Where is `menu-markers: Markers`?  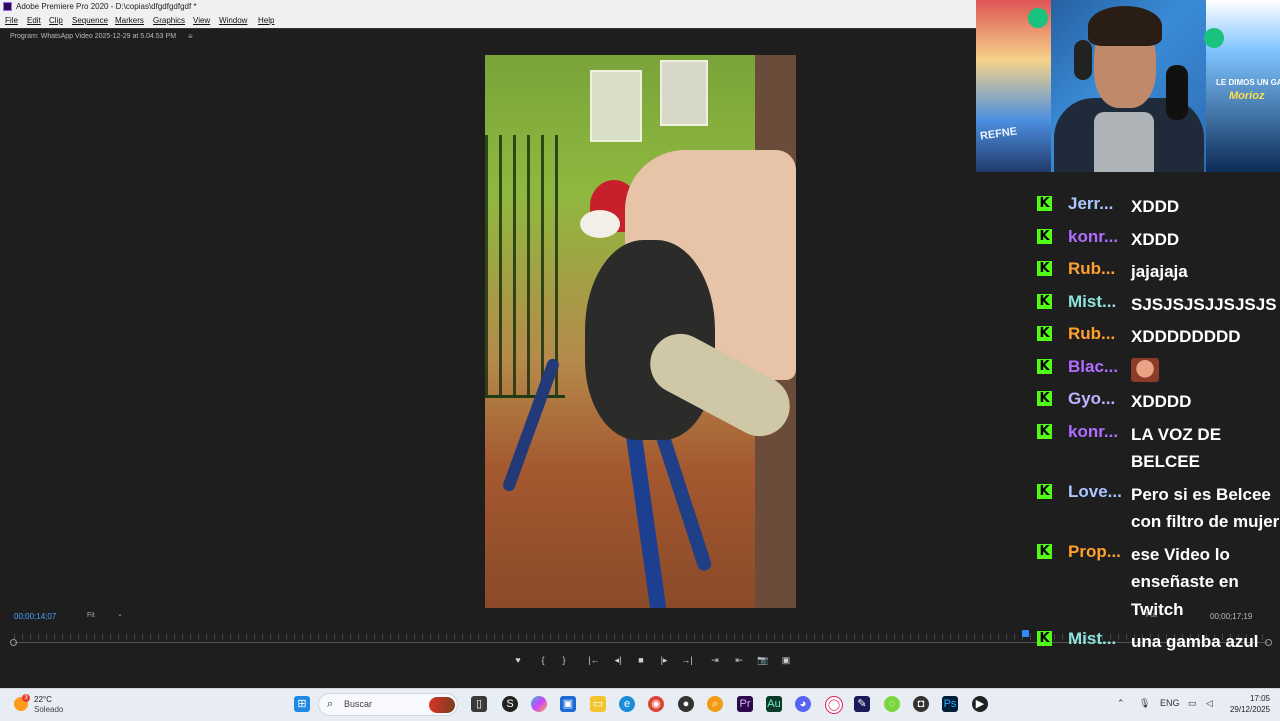
menu-markers: Markers is located at coordinates (129, 20).